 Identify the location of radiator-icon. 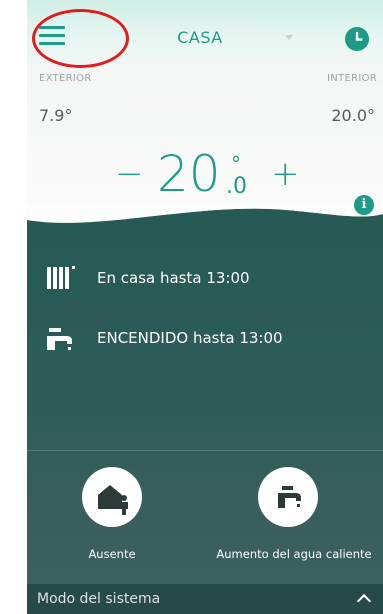
(62, 278).